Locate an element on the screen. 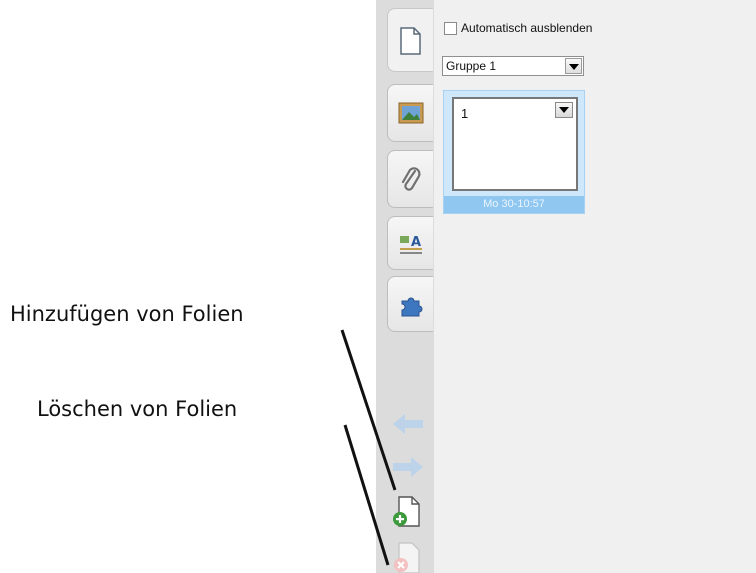 Image resolution: width=756 pixels, height=573 pixels. tab-attachments is located at coordinates (410, 179).